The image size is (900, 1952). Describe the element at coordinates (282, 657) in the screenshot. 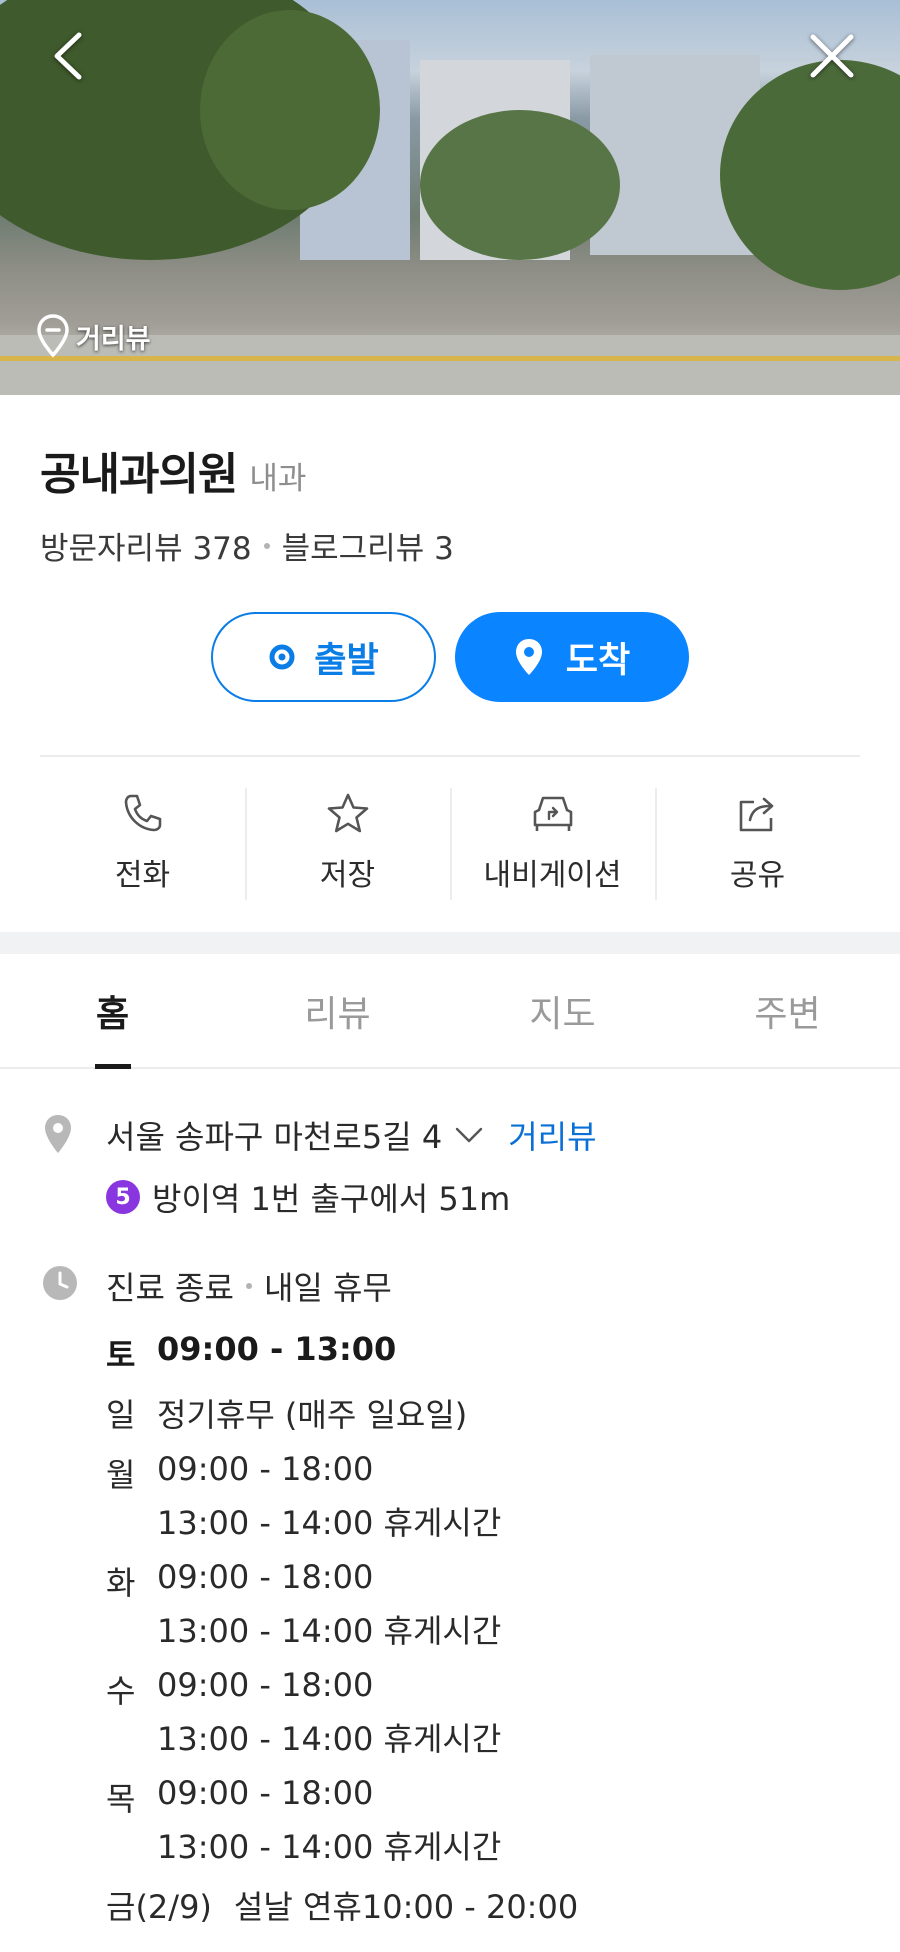

I see `origin-dot-icon` at that location.